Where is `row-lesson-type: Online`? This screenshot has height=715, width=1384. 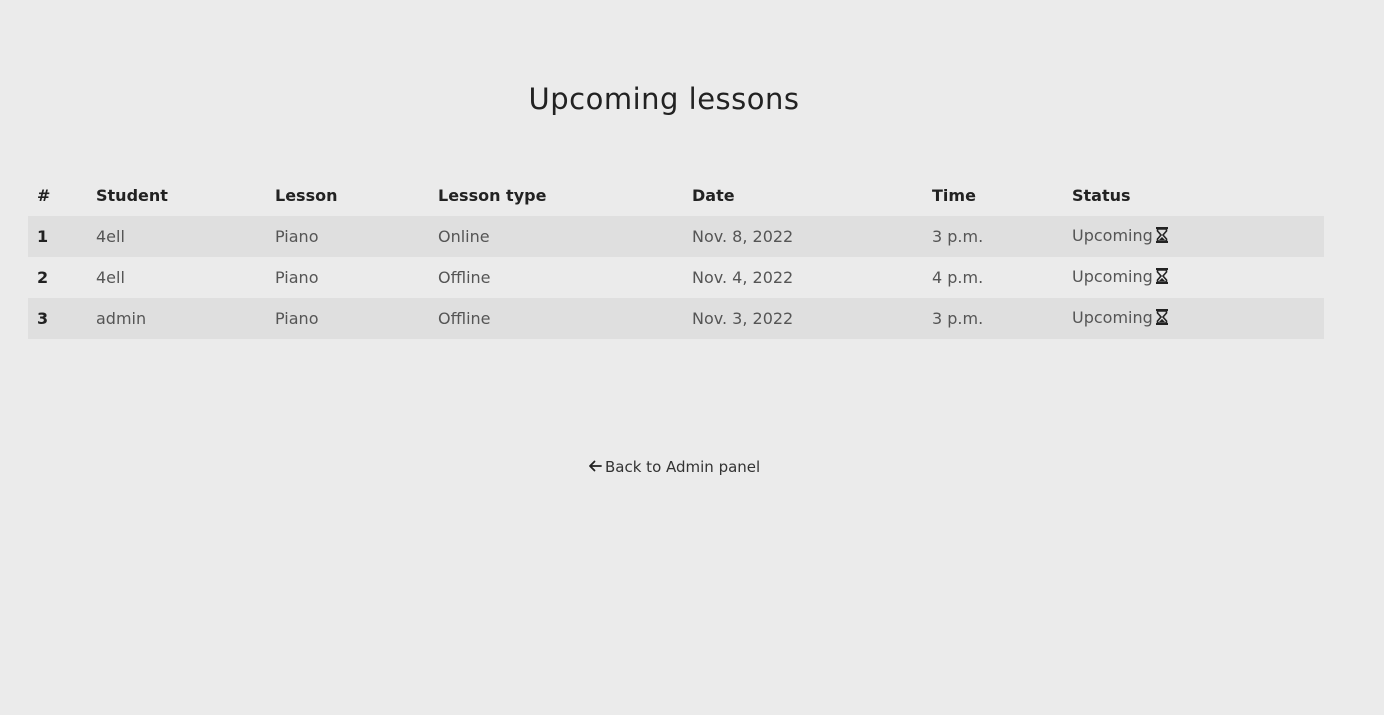 row-lesson-type: Online is located at coordinates (464, 236).